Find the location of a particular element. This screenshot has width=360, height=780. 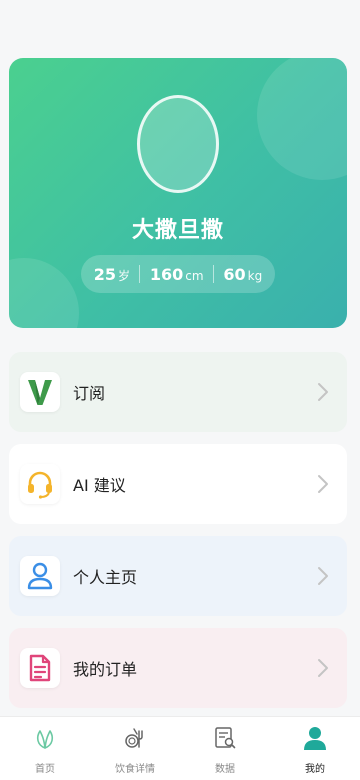

menu-item-personal-home: 个人主页 is located at coordinates (178, 576).